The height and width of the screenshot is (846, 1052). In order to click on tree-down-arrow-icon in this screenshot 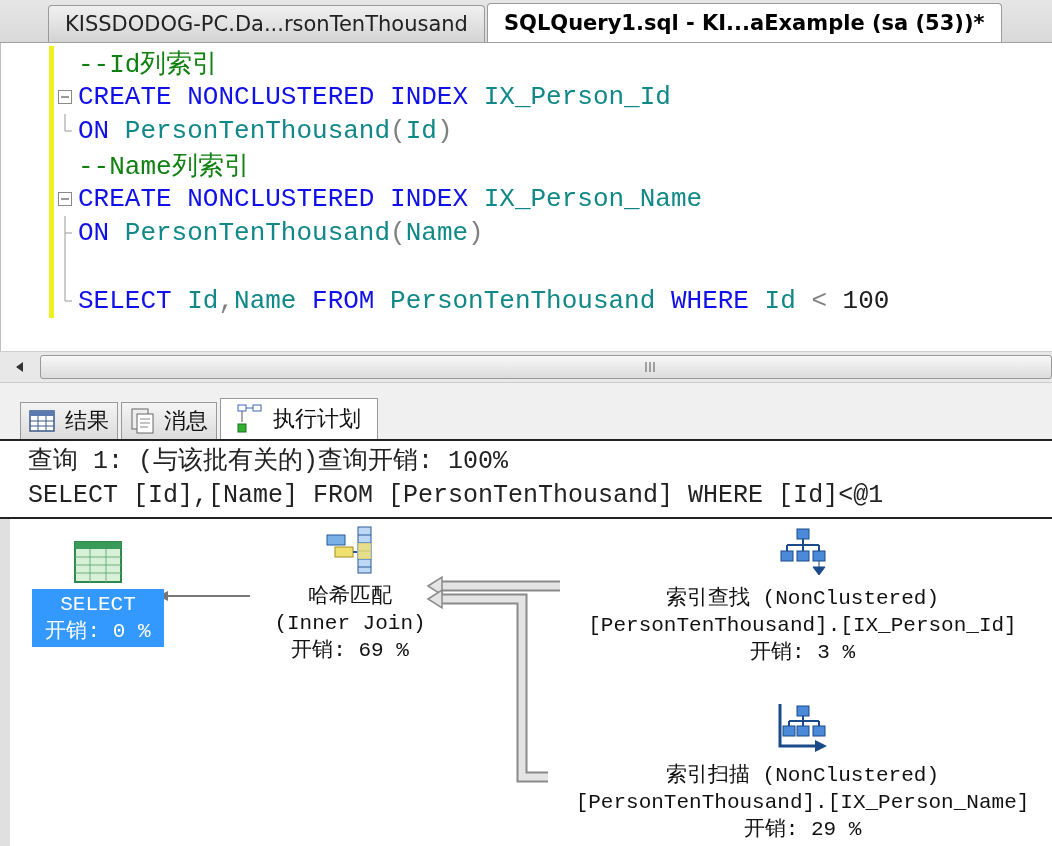, I will do `click(802, 552)`.